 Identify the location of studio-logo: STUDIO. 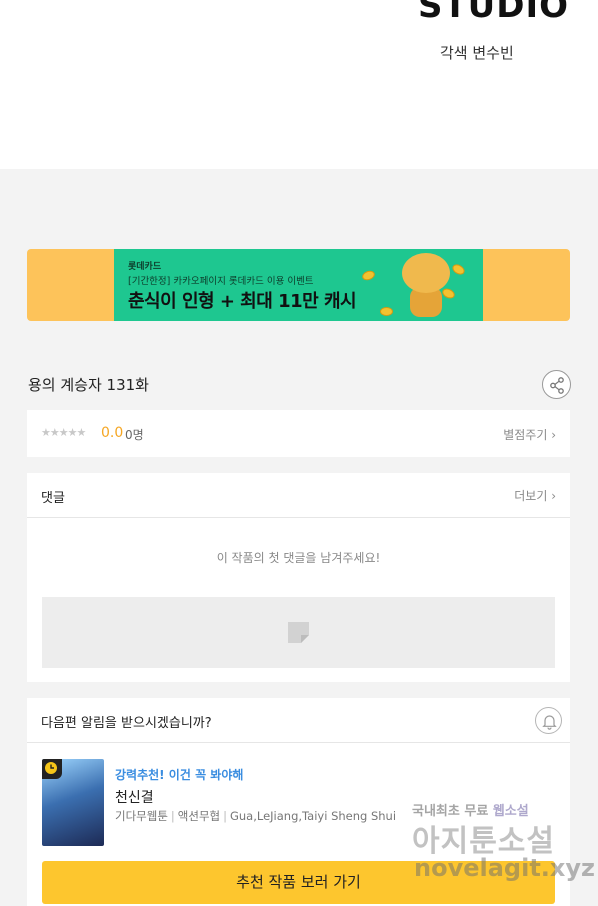
(494, 13).